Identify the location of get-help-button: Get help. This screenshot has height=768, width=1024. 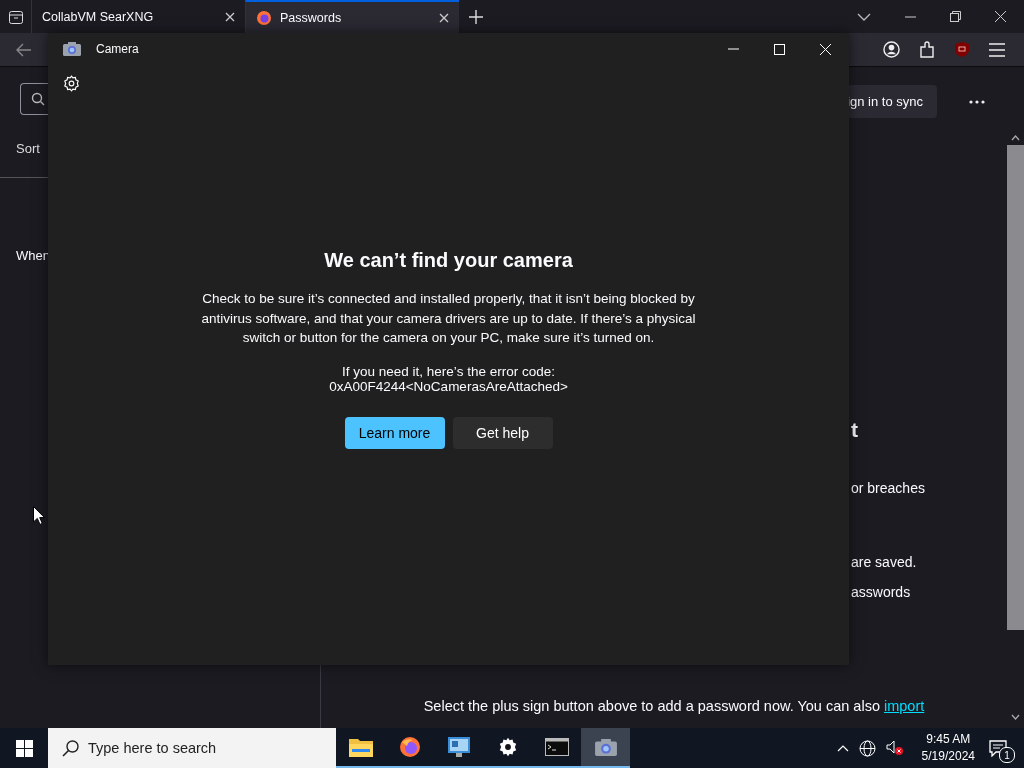
(502, 432).